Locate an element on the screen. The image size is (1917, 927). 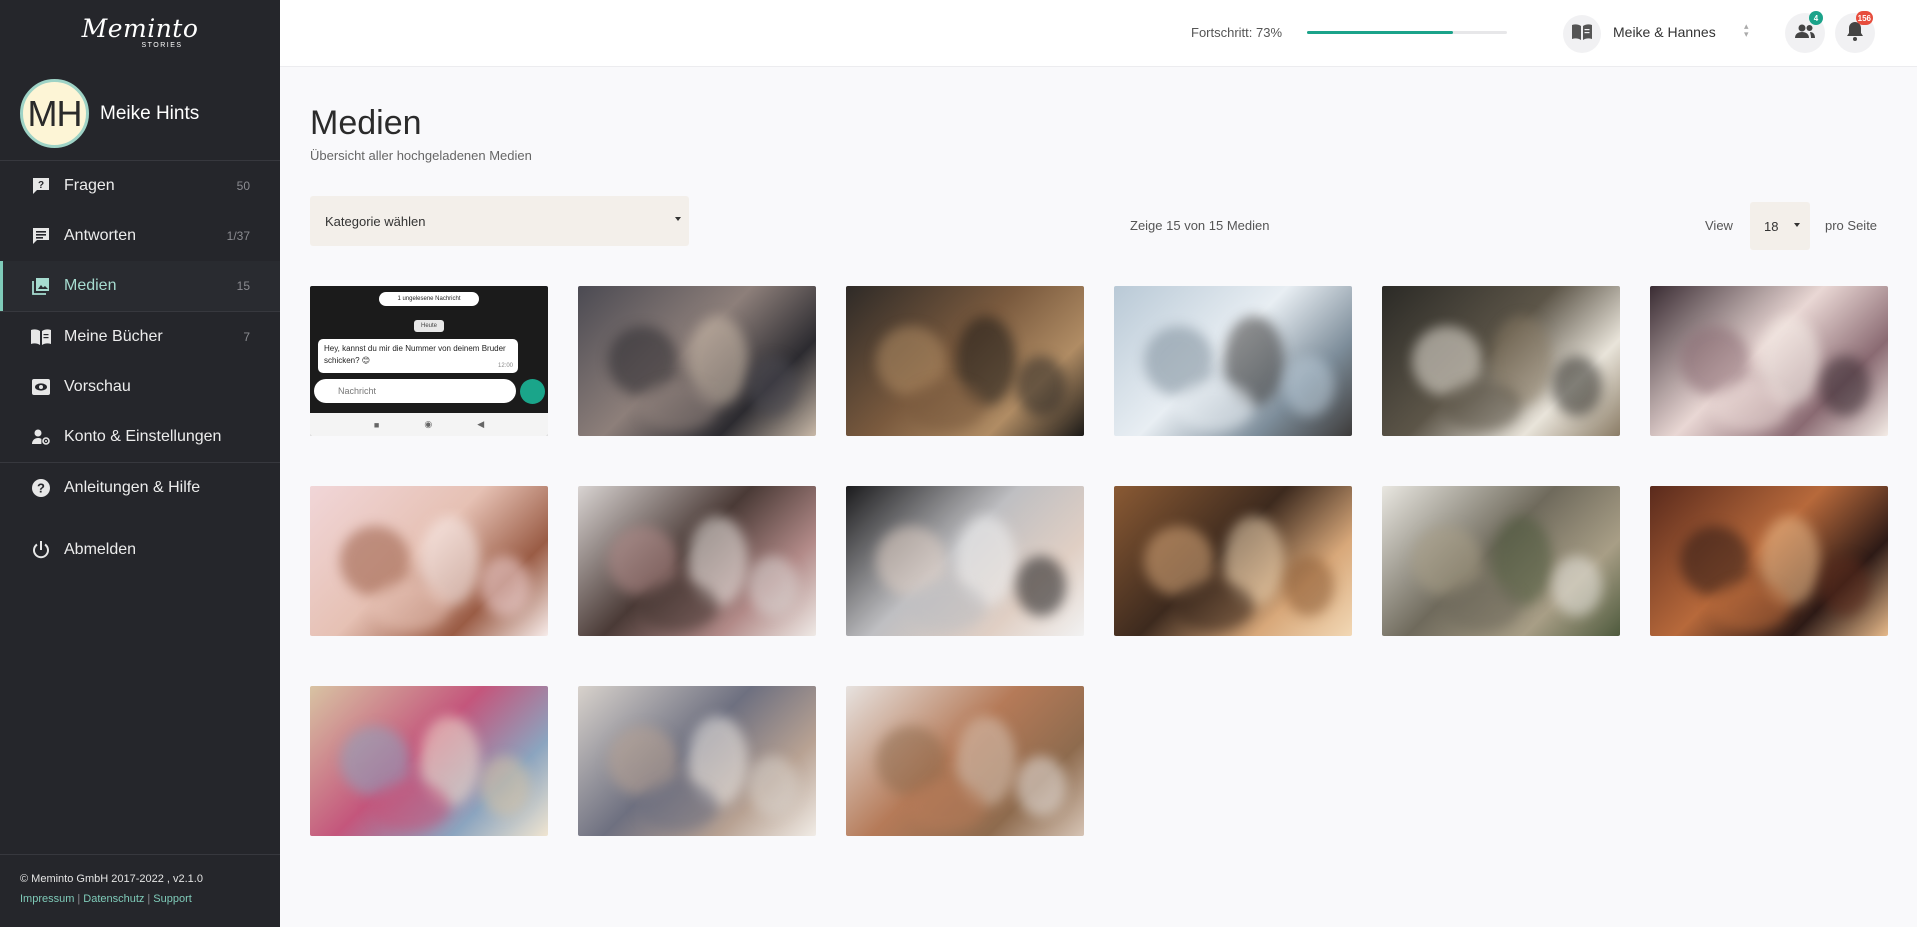
sidebar-item-medien: Medien 15 is located at coordinates (140, 286).